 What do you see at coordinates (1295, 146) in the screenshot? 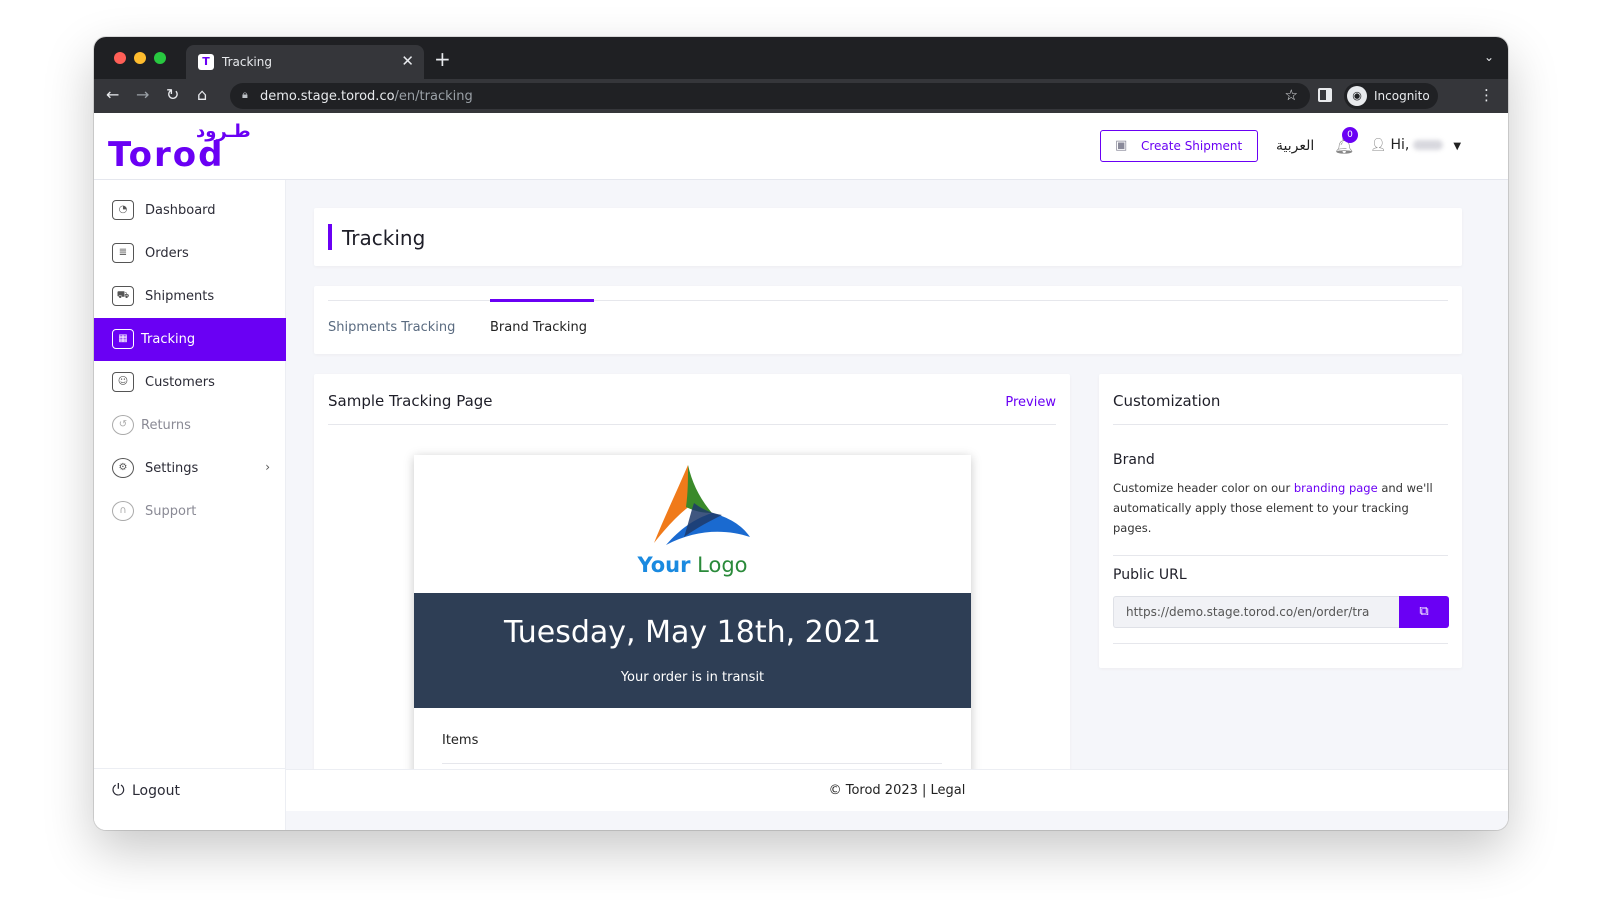
I see `language-switch-link: العربية` at bounding box center [1295, 146].